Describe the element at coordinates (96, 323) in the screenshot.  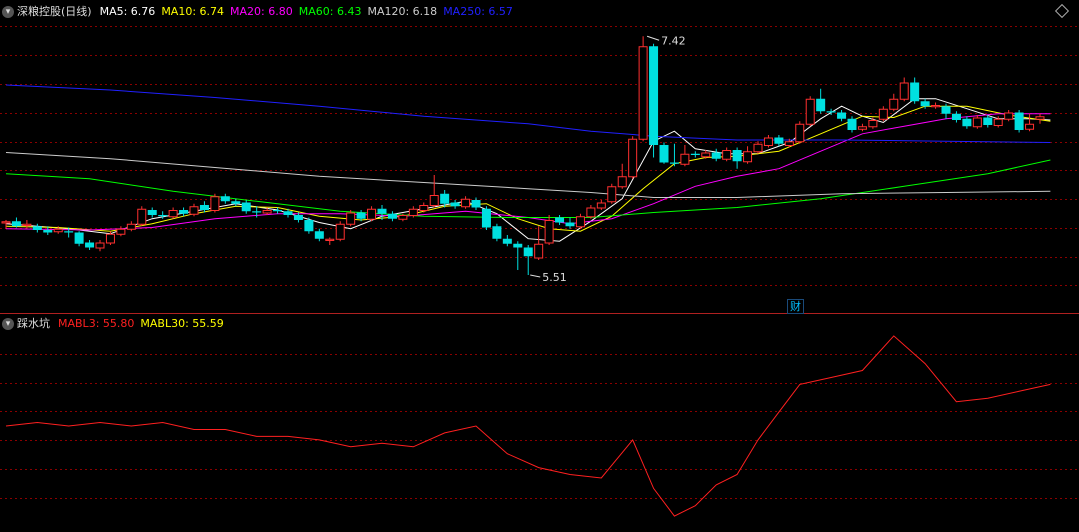
I see `mabl3-label: MABL3: 55.80` at that location.